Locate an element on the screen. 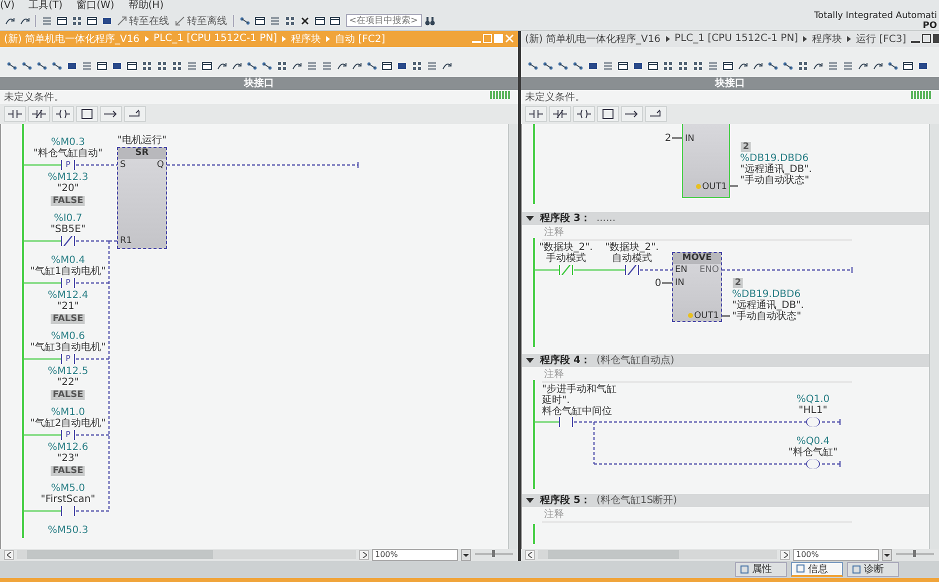 The height and width of the screenshot is (582, 939). tag-name: "气缸2自动电机" is located at coordinates (68, 423).